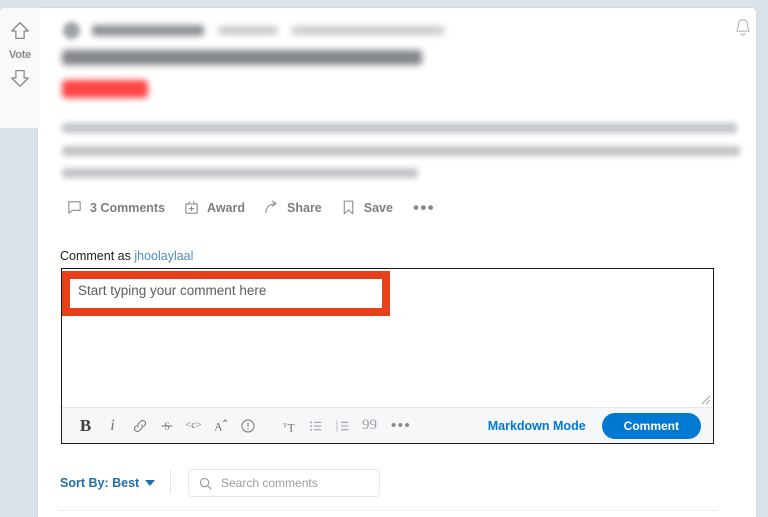 This screenshot has width=768, height=517. I want to click on share-button: Share, so click(292, 207).